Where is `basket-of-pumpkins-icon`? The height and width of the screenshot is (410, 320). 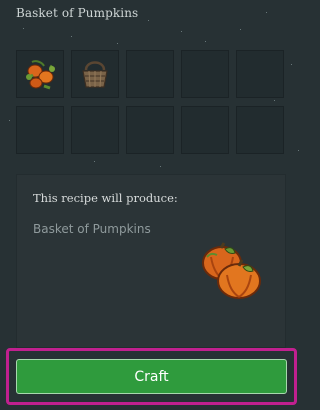
basket-of-pumpkins-icon is located at coordinates (231, 273).